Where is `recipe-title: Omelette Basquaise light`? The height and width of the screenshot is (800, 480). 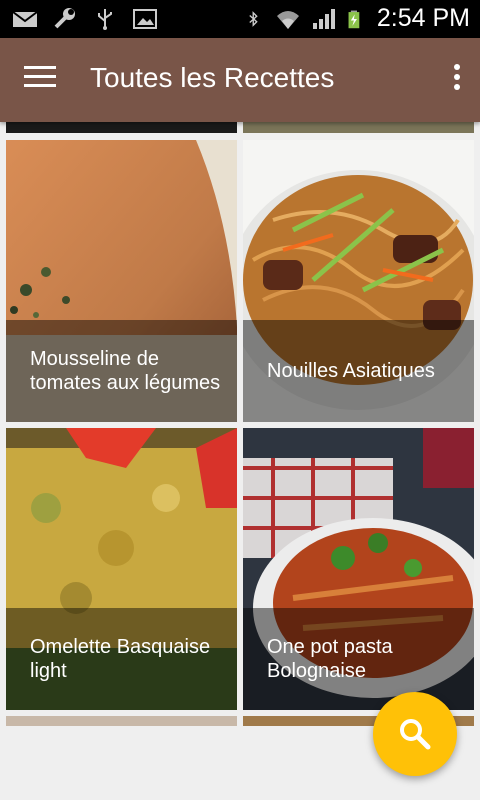
recipe-title: Omelette Basquaise light is located at coordinates (120, 659).